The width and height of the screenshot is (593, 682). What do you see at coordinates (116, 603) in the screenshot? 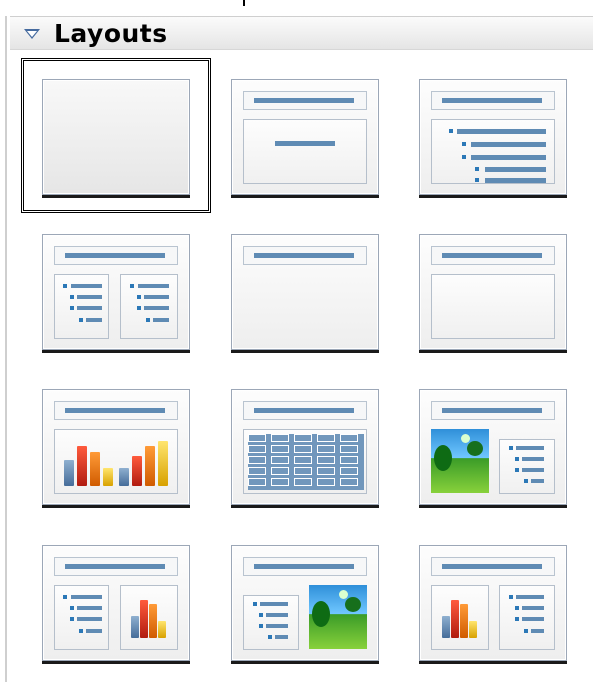
I see `layout-title-outline-chart` at bounding box center [116, 603].